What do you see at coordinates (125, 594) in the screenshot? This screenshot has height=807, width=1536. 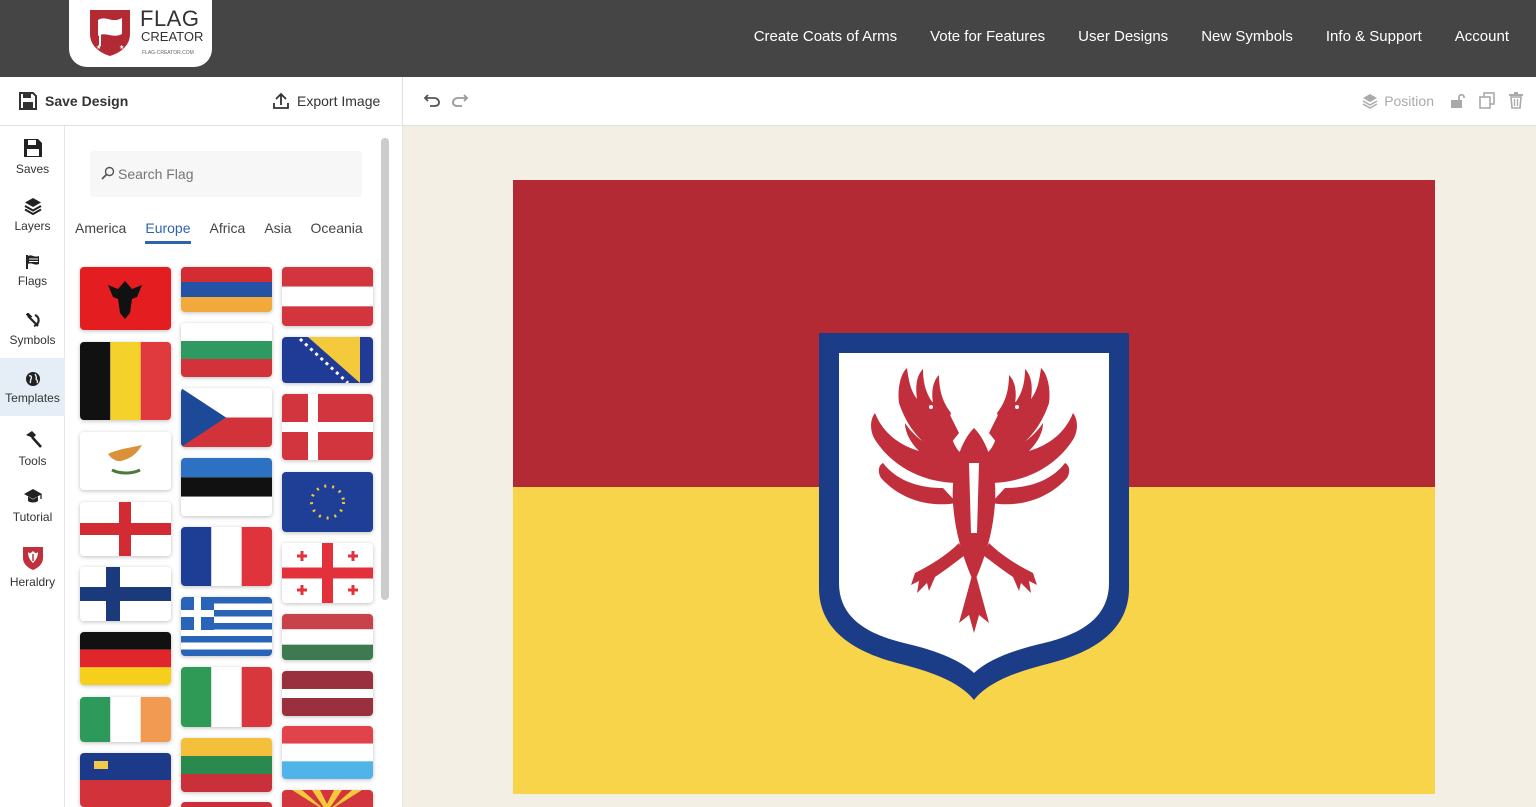 I see `flag-finland` at bounding box center [125, 594].